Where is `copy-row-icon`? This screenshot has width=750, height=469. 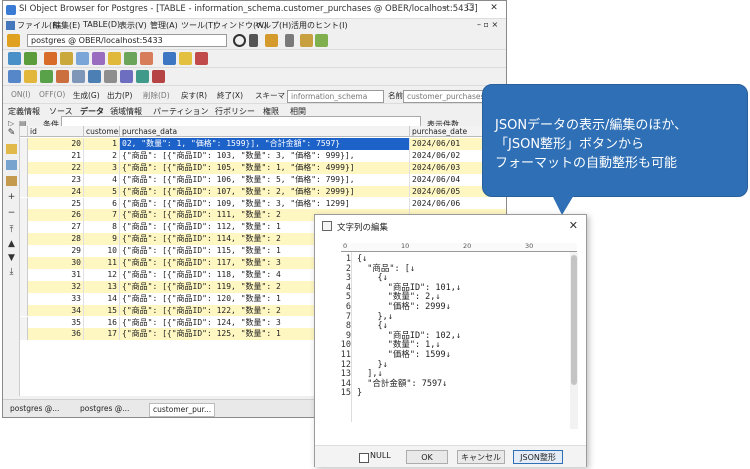
copy-row-icon is located at coordinates (11, 165).